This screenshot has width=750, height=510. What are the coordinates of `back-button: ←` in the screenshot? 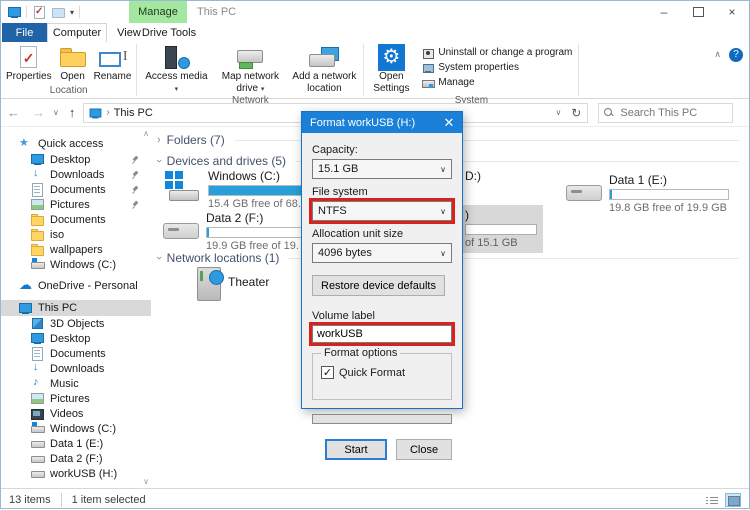 It's located at (13, 112).